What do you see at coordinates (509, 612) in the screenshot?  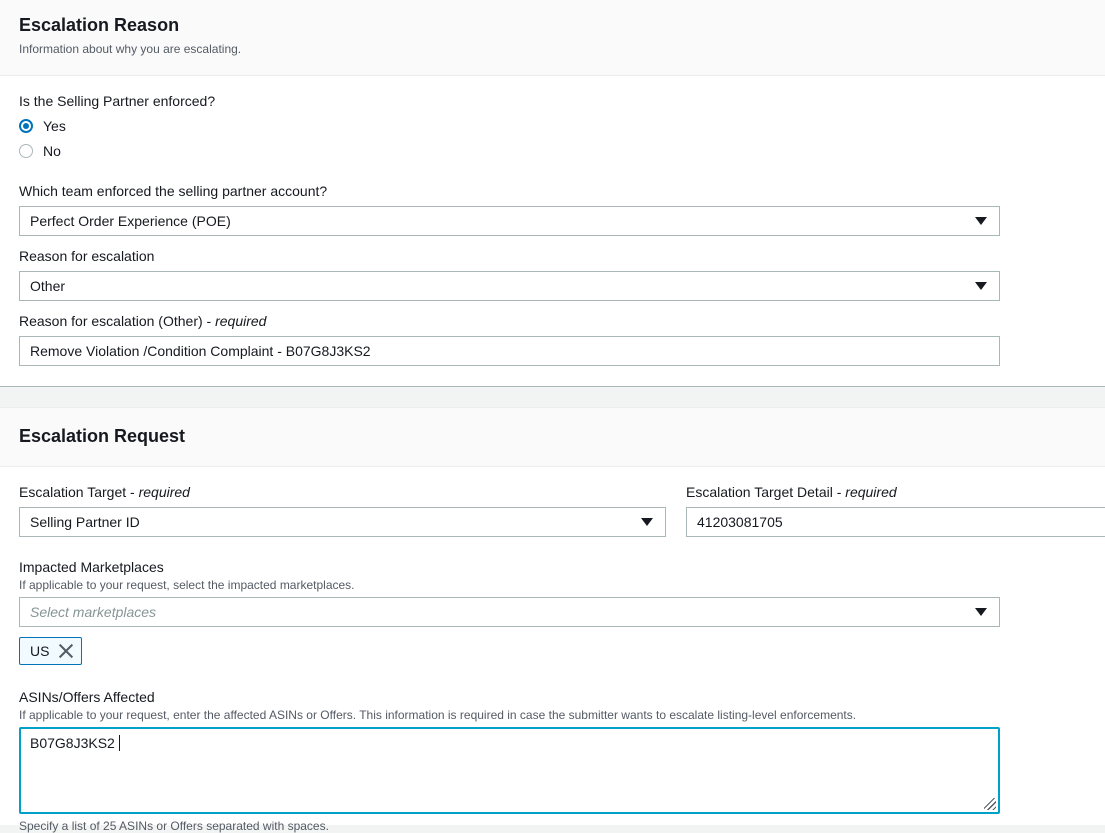 I see `marketplaces-multiselect: Select marketplaces` at bounding box center [509, 612].